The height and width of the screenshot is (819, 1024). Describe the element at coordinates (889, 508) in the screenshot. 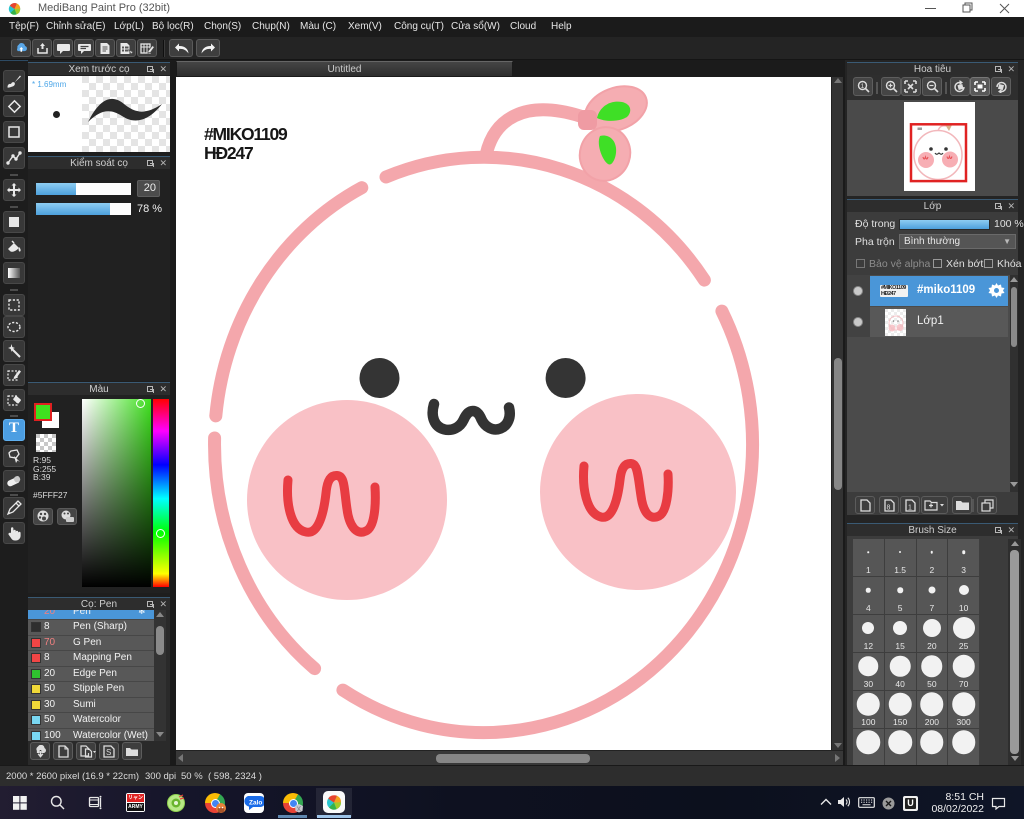

I see `svg-text: 8` at that location.